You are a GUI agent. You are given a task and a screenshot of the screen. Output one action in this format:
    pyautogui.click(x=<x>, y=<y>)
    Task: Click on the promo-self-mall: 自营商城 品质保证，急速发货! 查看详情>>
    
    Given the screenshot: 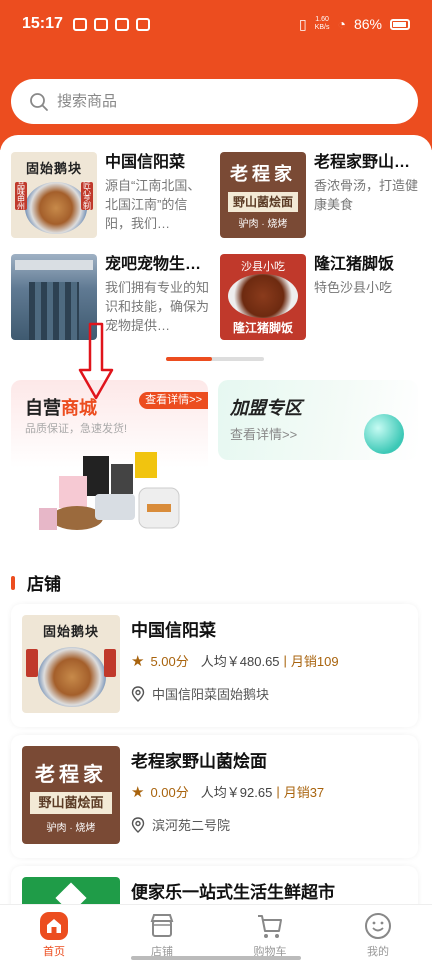 What is the action you would take?
    pyautogui.click(x=109, y=460)
    